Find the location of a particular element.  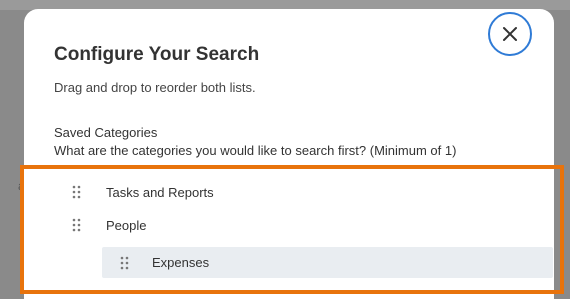

category-item-tasks-and-reports: Tasks and Reports is located at coordinates (143, 192).